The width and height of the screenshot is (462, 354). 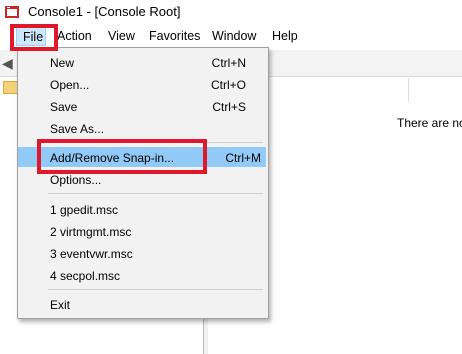 What do you see at coordinates (62, 63) in the screenshot?
I see `menu-item-label: New` at bounding box center [62, 63].